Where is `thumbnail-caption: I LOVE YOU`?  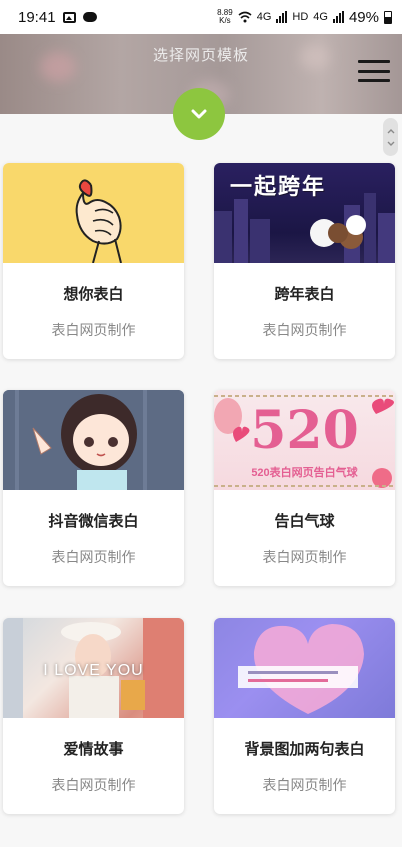 thumbnail-caption: I LOVE YOU is located at coordinates (93, 670).